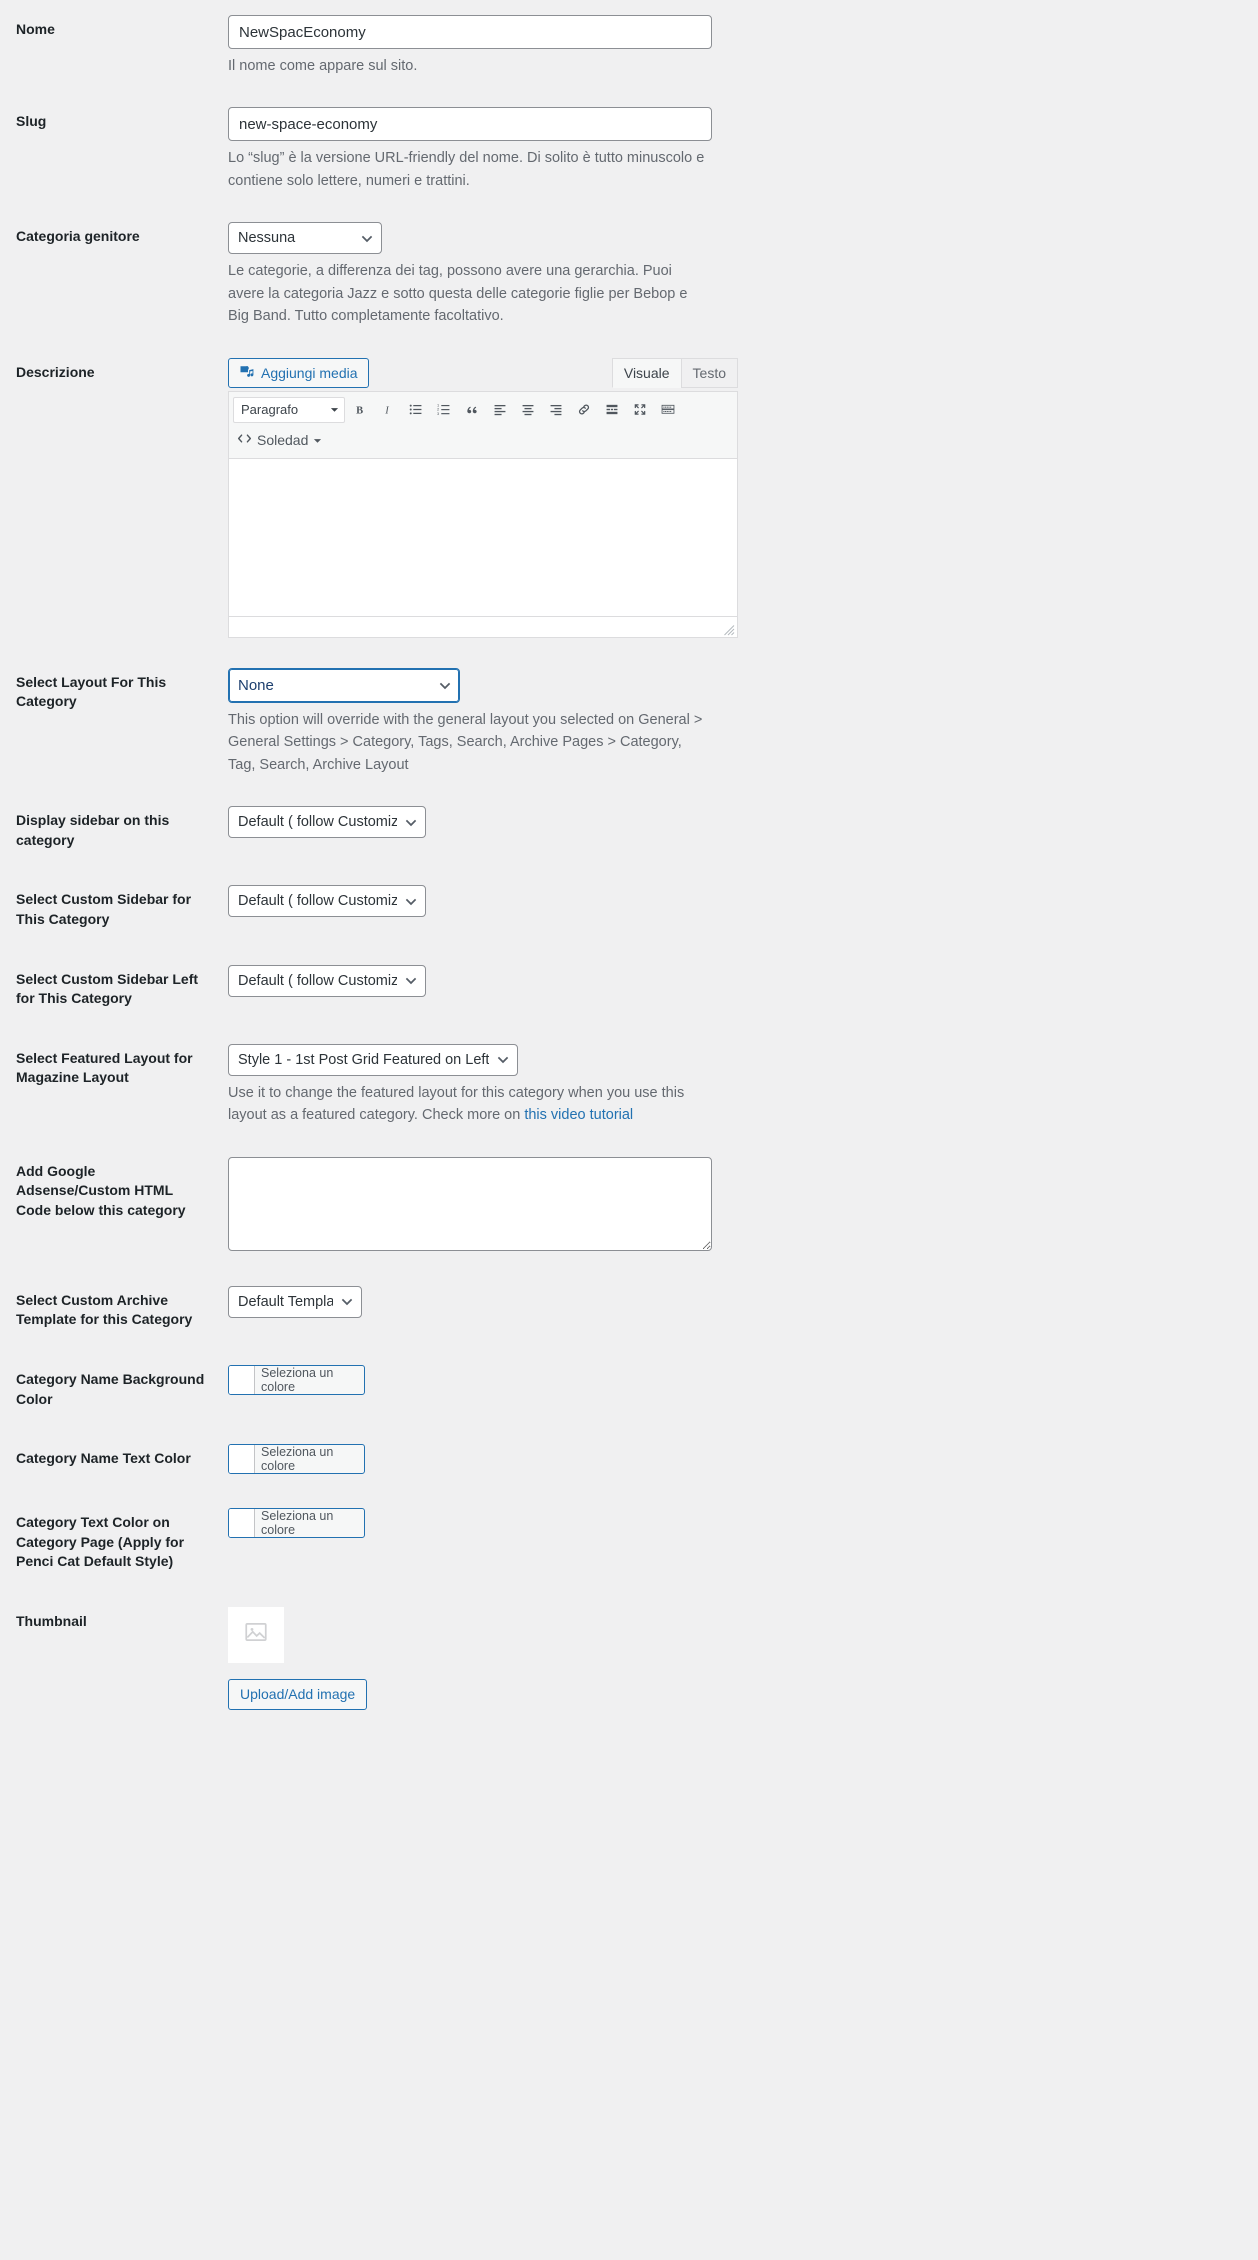 The height and width of the screenshot is (2260, 1258). What do you see at coordinates (470, 32) in the screenshot?
I see `name-input` at bounding box center [470, 32].